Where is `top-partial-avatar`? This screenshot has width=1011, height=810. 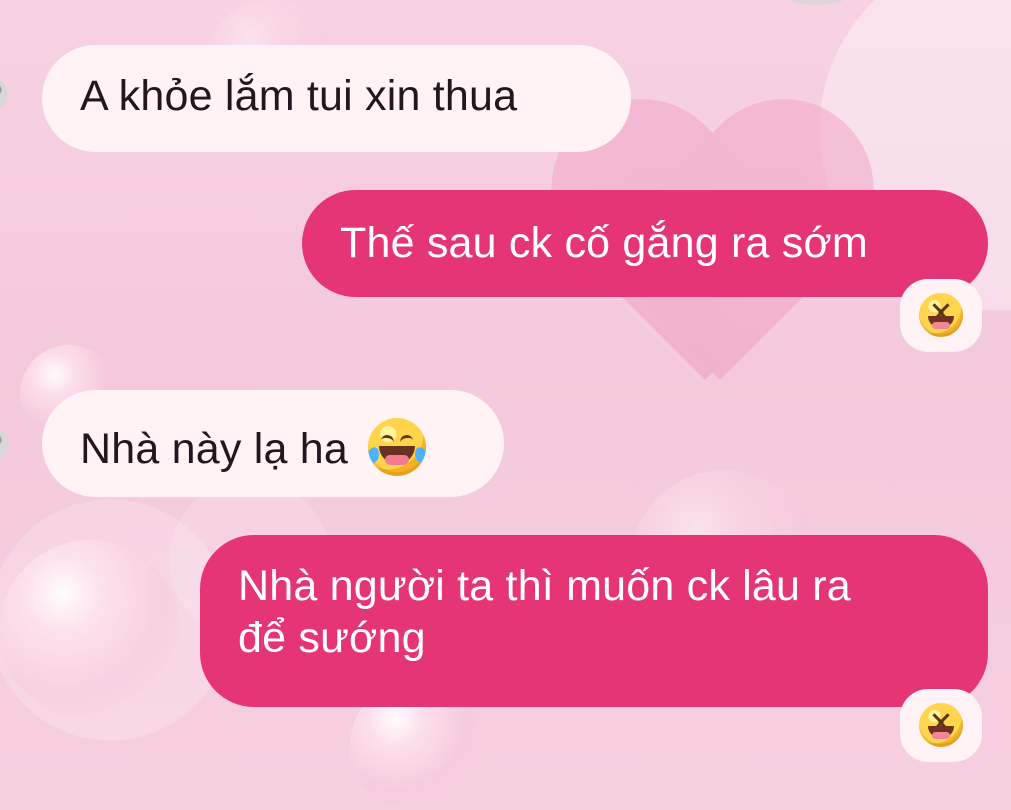 top-partial-avatar is located at coordinates (817, 2).